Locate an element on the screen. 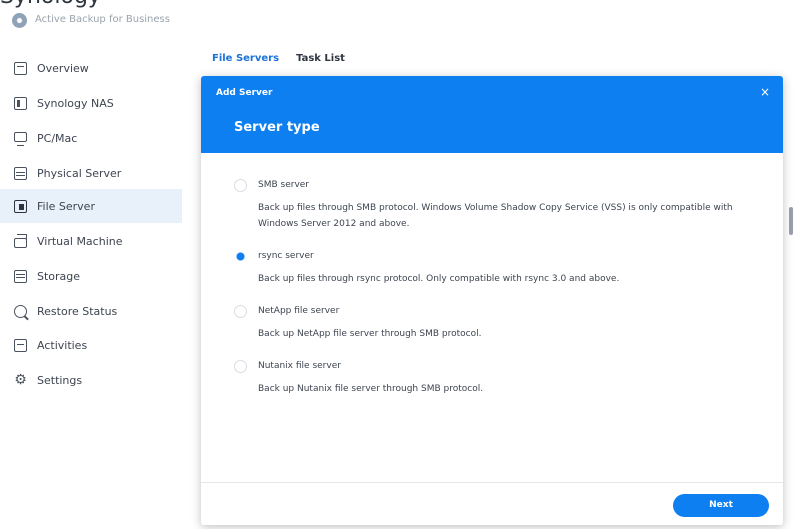 The width and height of the screenshot is (795, 529). tab-task-list: Task List is located at coordinates (320, 63).